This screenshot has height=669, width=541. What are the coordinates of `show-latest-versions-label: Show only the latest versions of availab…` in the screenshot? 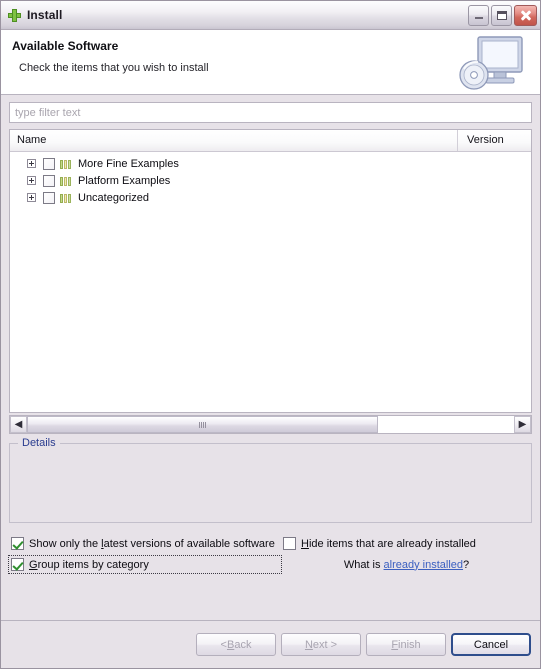 It's located at (152, 543).